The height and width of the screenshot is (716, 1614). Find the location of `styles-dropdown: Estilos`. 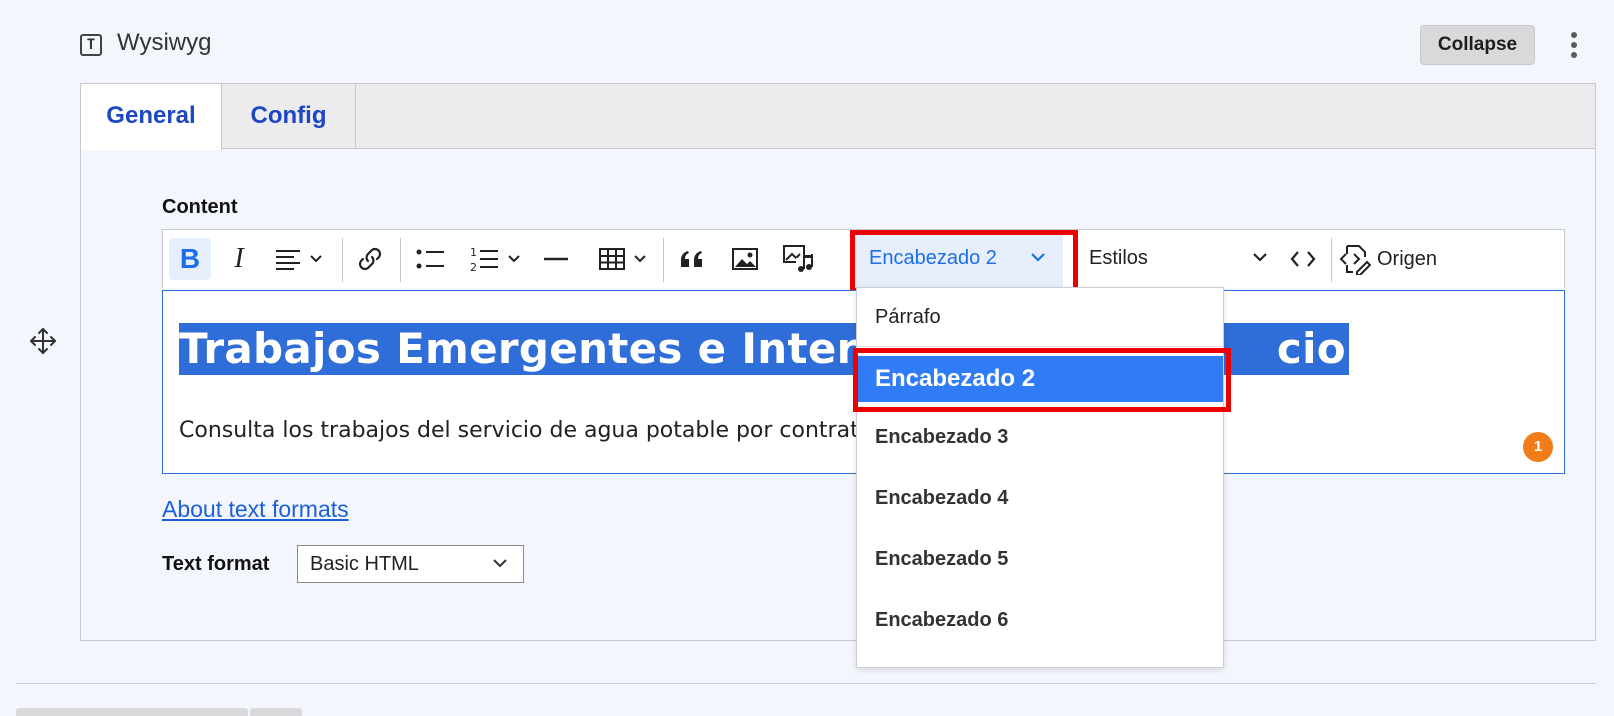

styles-dropdown: Estilos is located at coordinates (1179, 258).